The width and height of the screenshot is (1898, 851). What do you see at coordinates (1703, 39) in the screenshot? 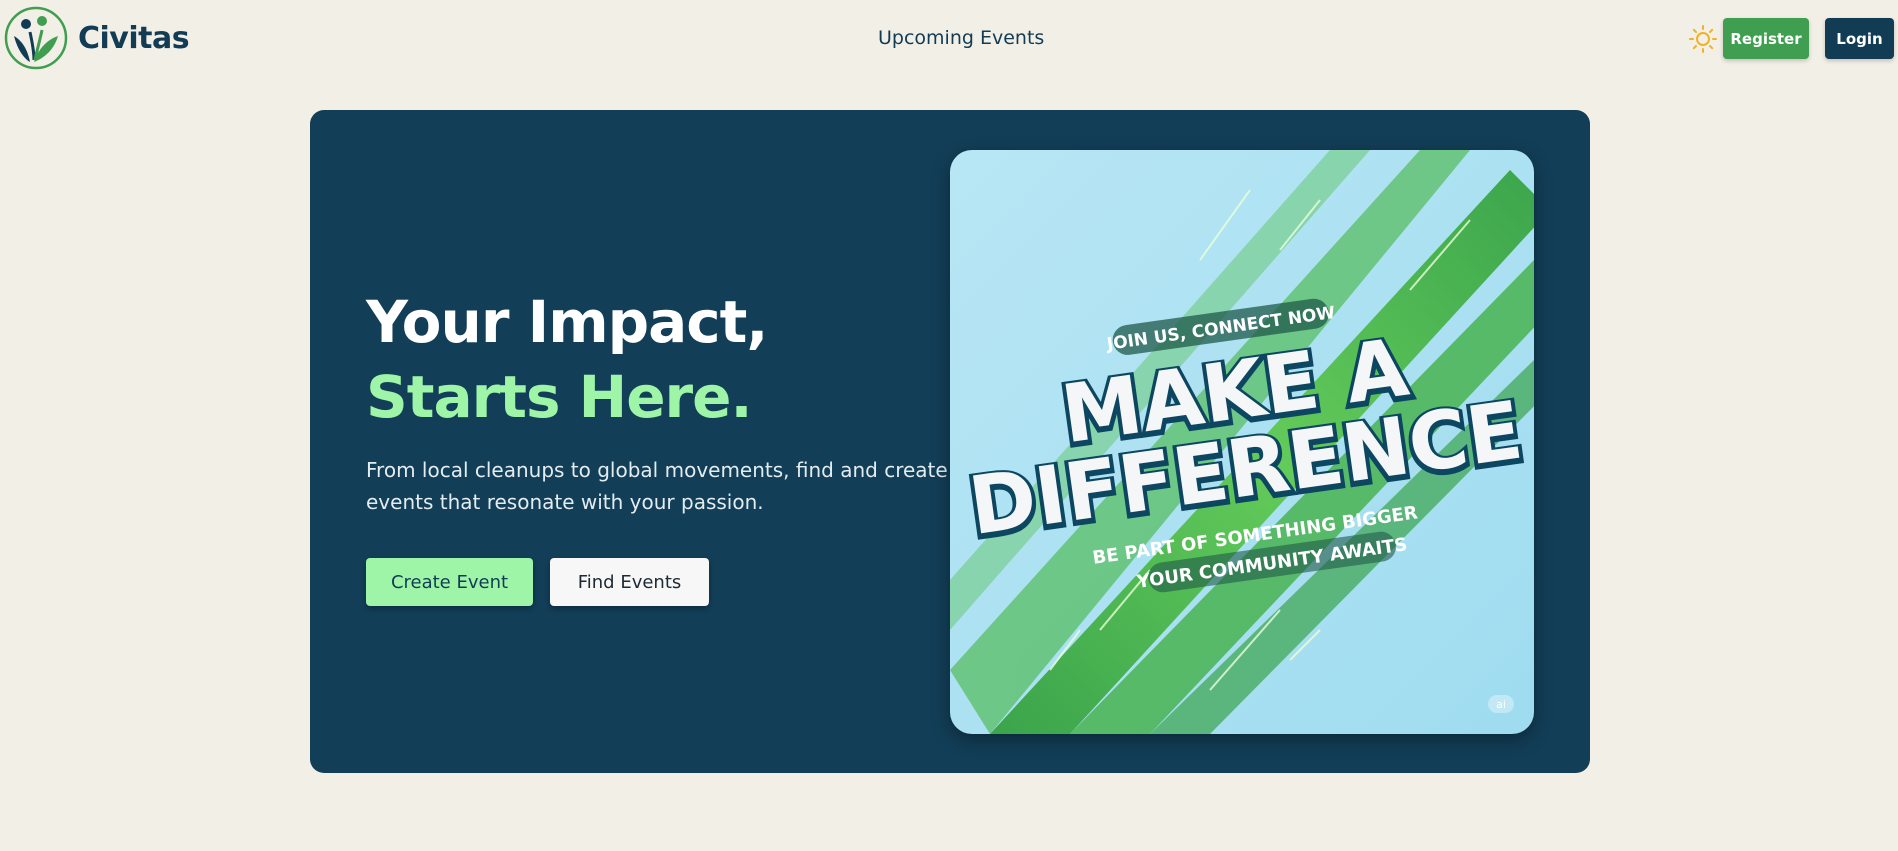
I see `sun-icon` at bounding box center [1703, 39].